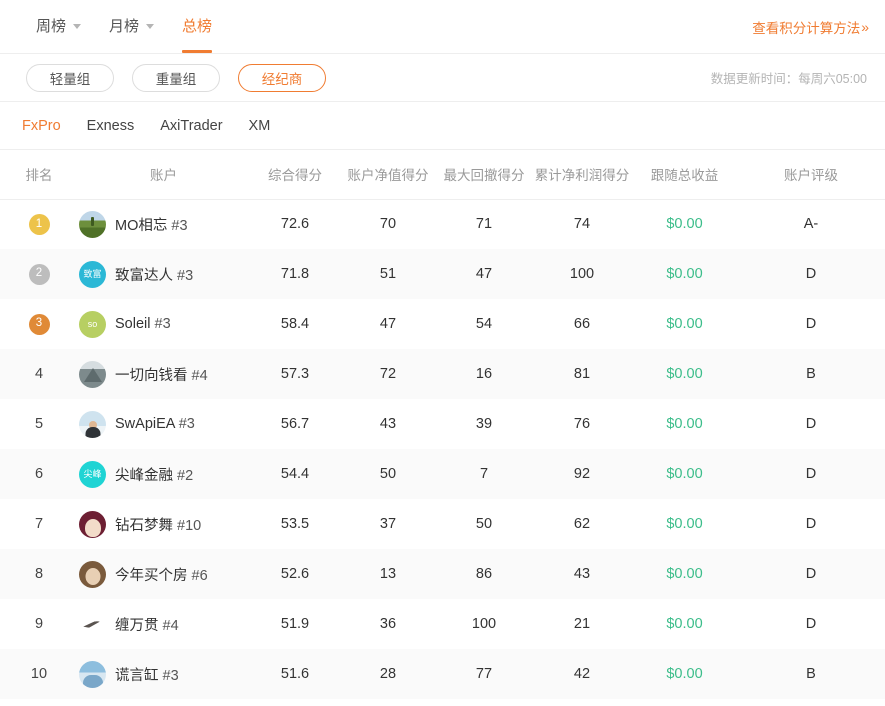 The image size is (885, 706). Describe the element at coordinates (39, 674) in the screenshot. I see `rank-number: 10` at that location.